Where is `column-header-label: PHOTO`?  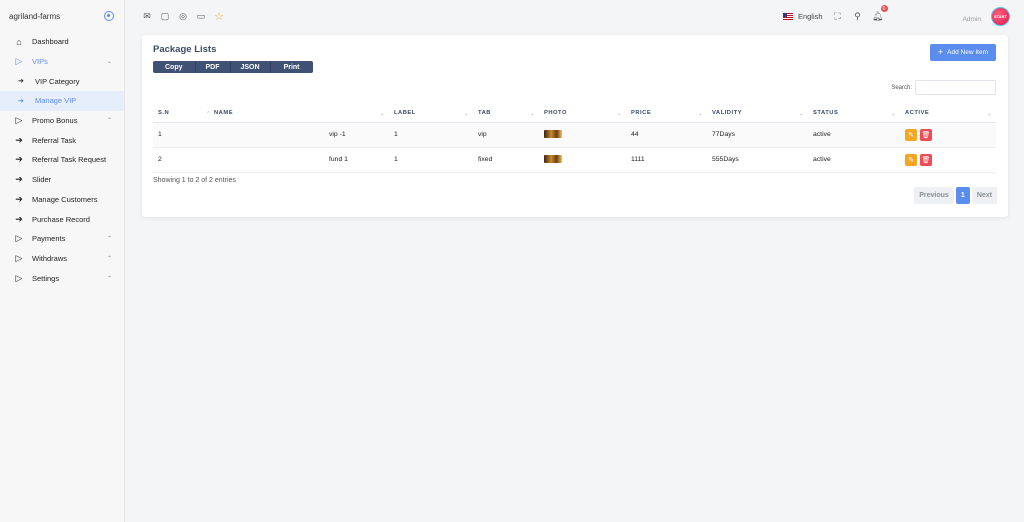
column-header-label: PHOTO is located at coordinates (556, 113).